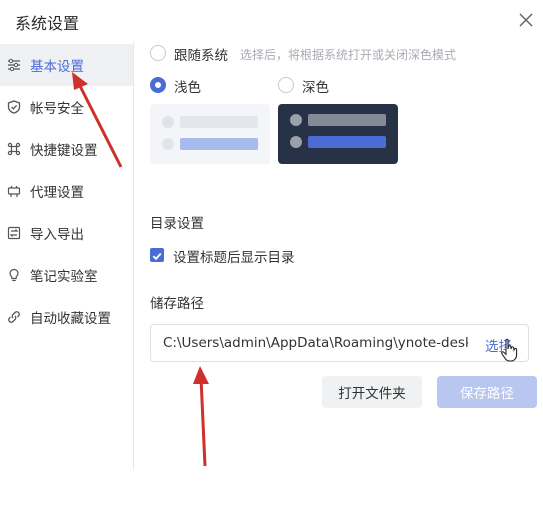 The height and width of the screenshot is (515, 543). I want to click on sliders-icon, so click(14, 65).